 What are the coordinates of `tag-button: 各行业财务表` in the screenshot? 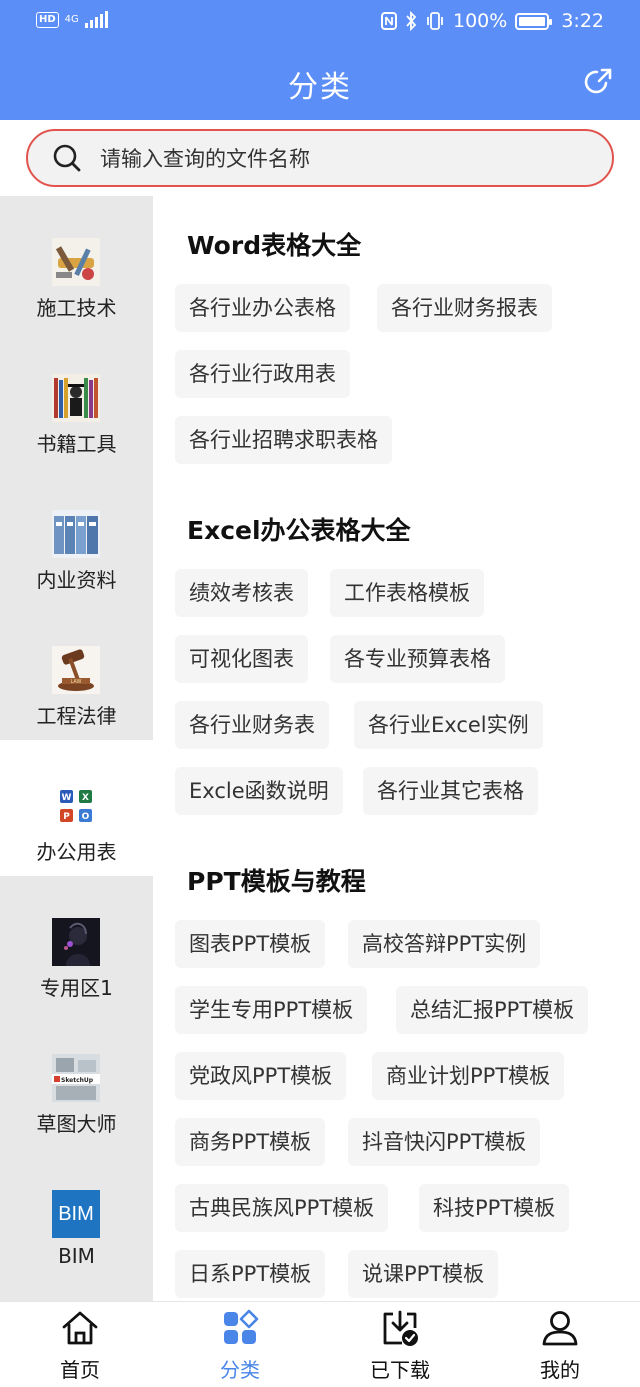 It's located at (252, 725).